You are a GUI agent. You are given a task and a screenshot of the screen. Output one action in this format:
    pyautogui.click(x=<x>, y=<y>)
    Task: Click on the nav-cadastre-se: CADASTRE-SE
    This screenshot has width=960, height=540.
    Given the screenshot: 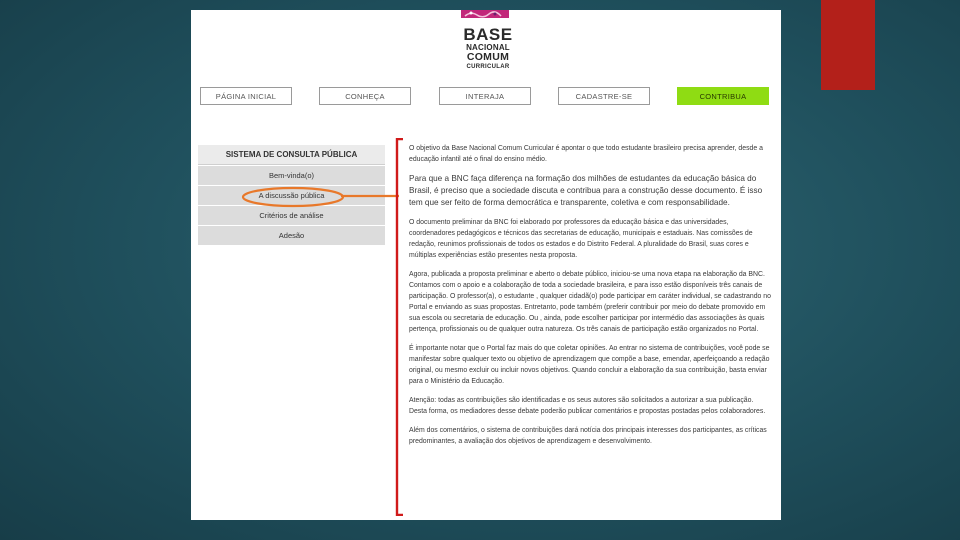 What is the action you would take?
    pyautogui.click(x=604, y=96)
    